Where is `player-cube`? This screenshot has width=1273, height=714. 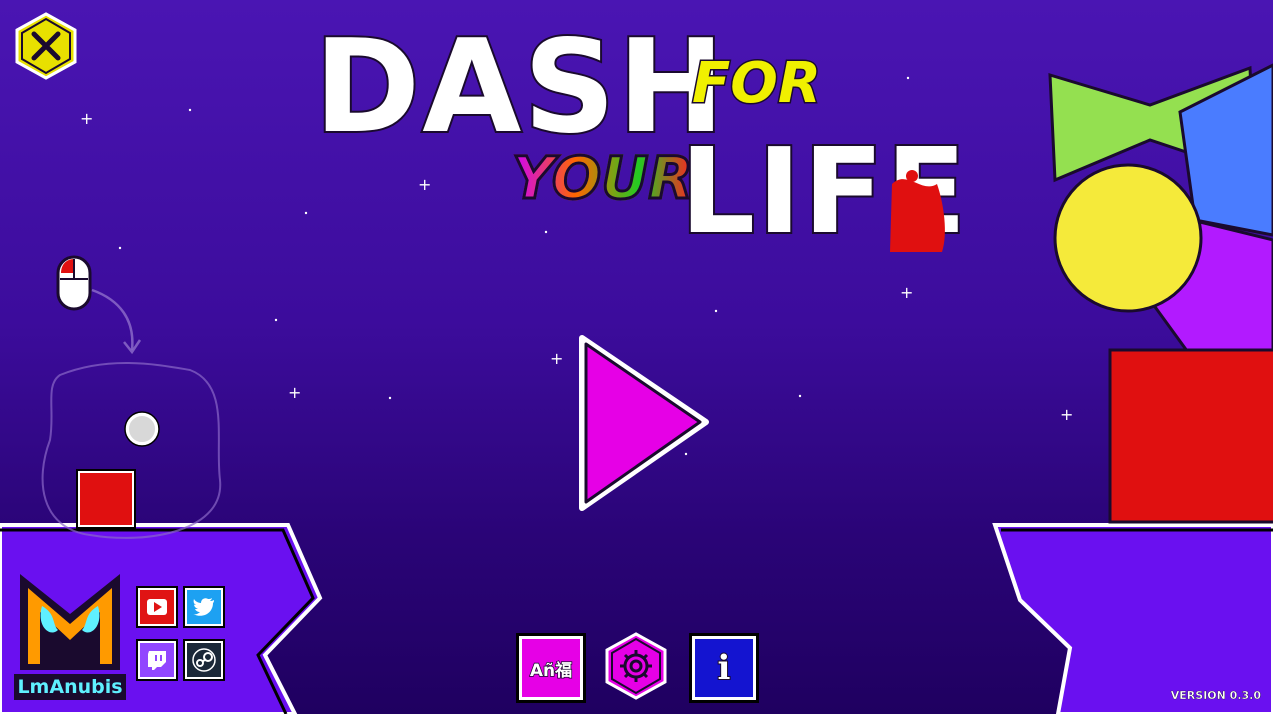 player-cube is located at coordinates (106, 499).